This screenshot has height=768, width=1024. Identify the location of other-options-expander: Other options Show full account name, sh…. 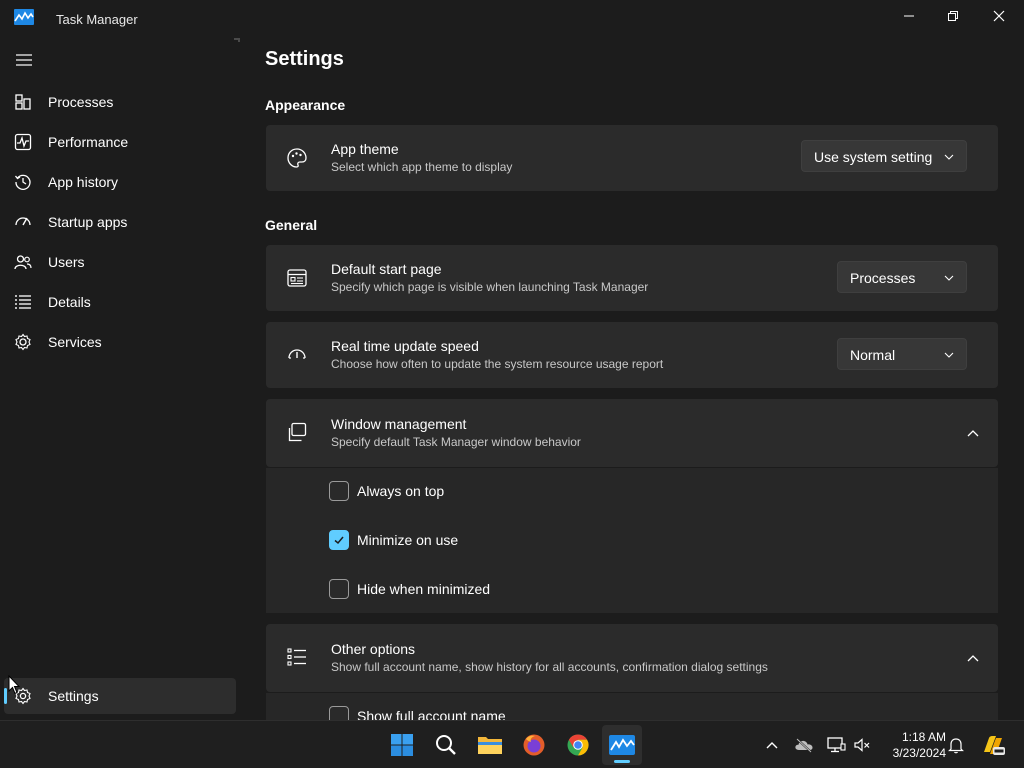
(632, 658).